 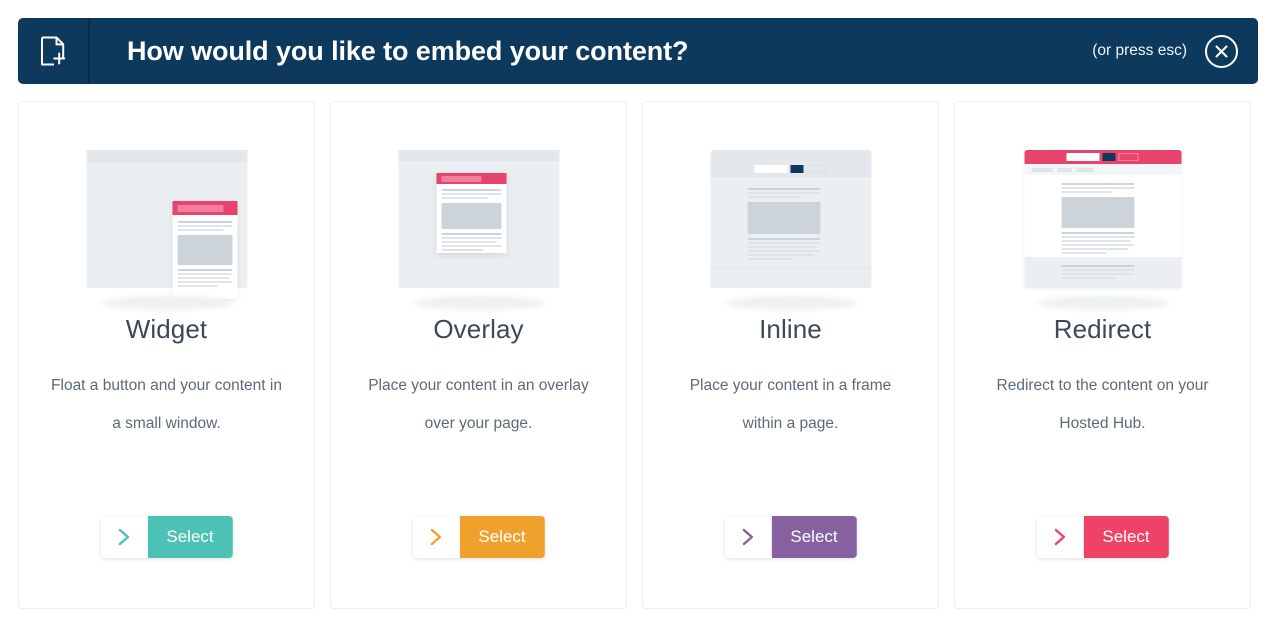 I want to click on select-button-overlay: Select, so click(x=478, y=537).